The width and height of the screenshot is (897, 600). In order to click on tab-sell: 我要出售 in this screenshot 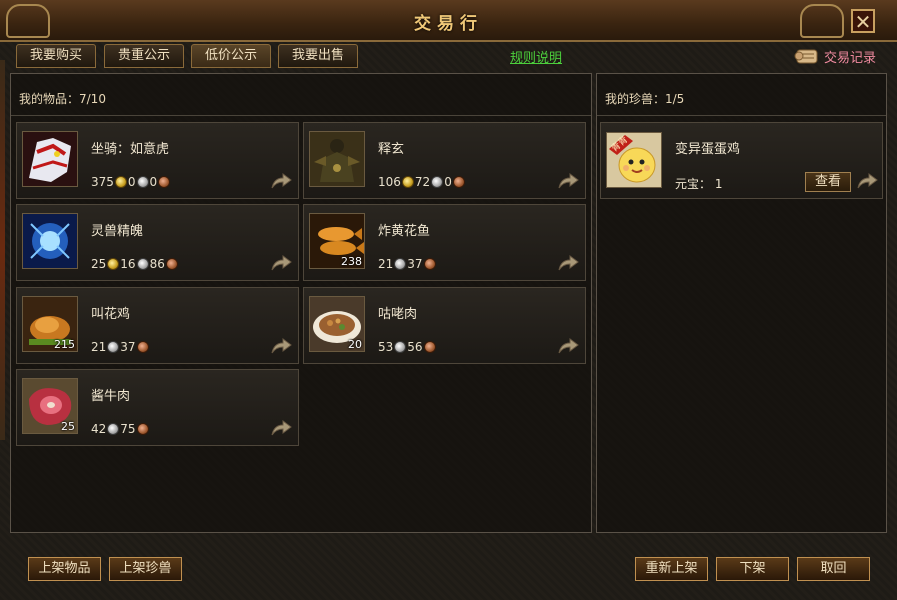, I will do `click(318, 56)`.